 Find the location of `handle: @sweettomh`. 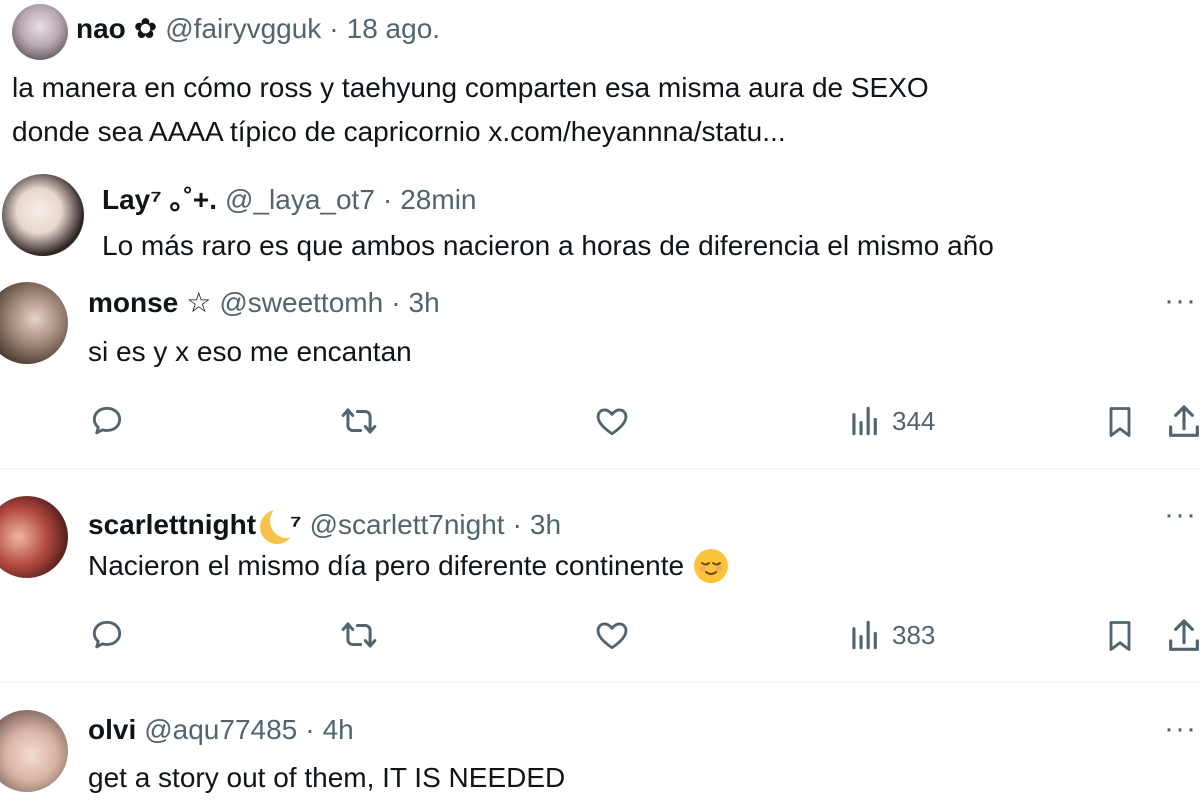

handle: @sweettomh is located at coordinates (301, 303).